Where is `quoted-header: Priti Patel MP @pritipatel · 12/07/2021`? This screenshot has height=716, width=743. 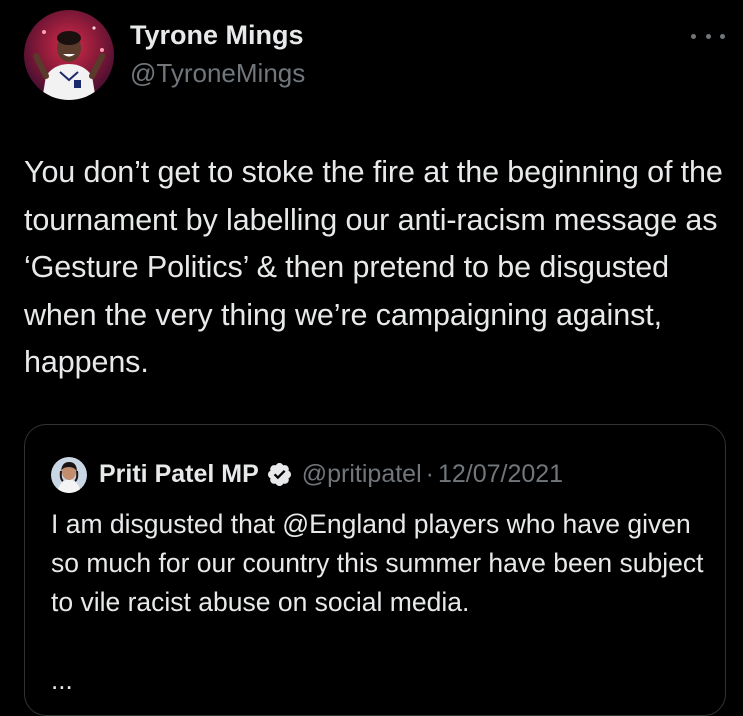 quoted-header: Priti Patel MP @pritipatel · 12/07/2021 is located at coordinates (331, 474).